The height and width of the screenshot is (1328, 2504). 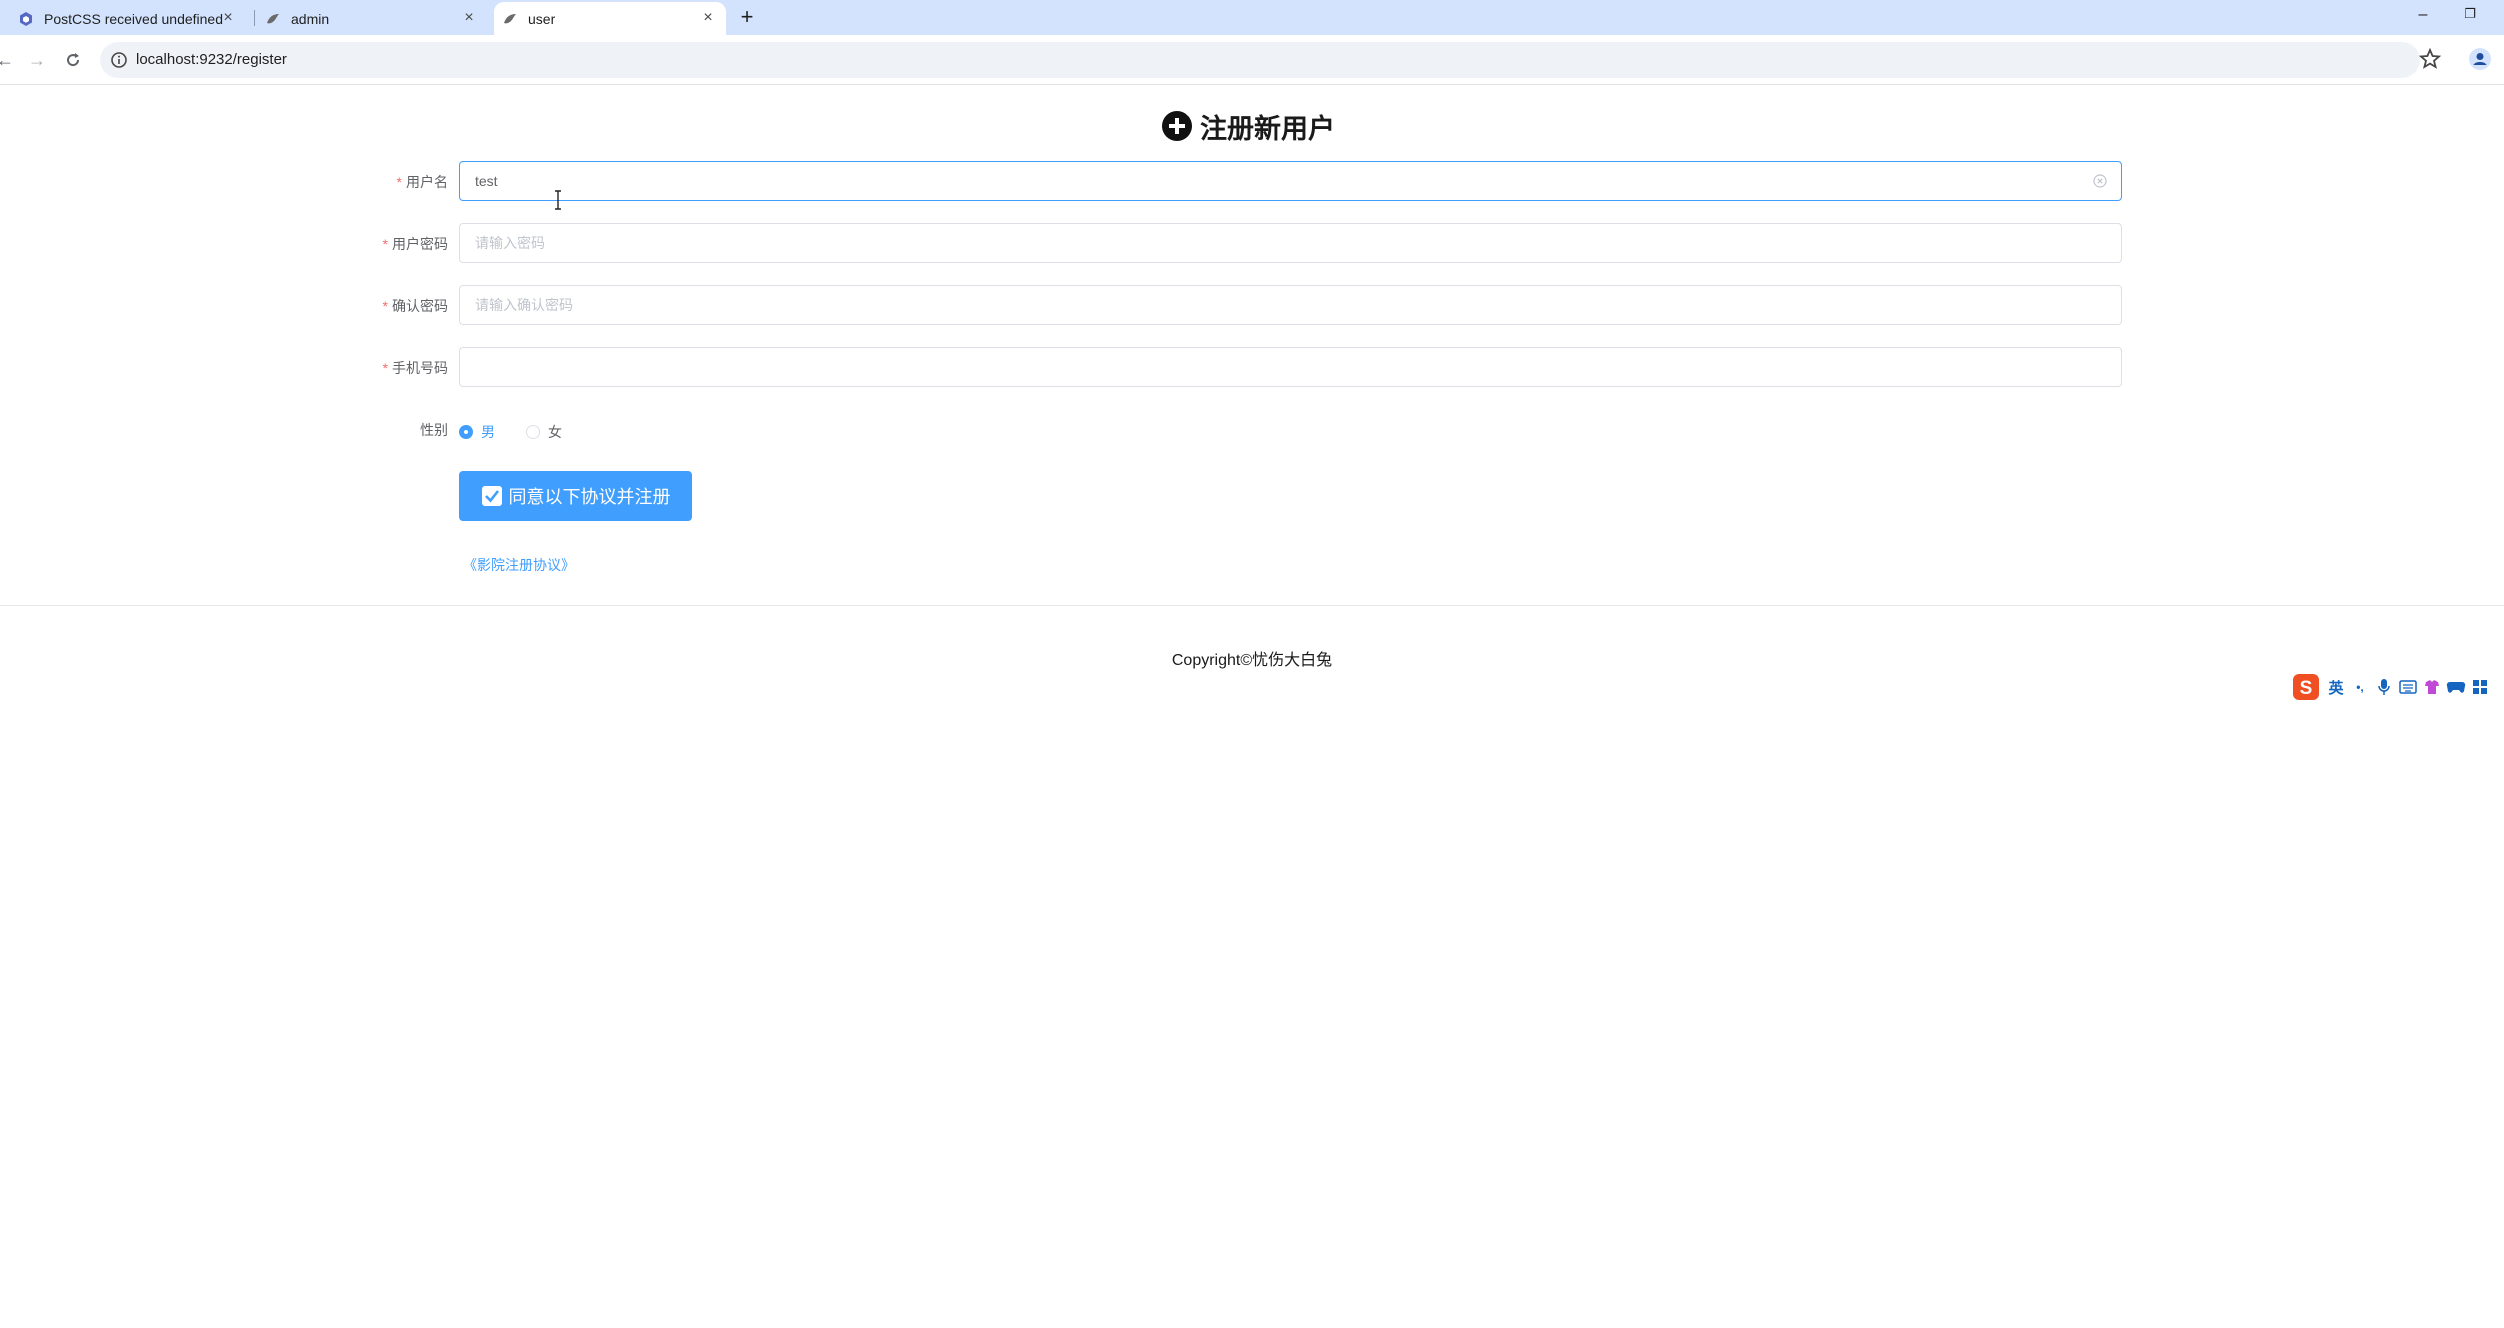 What do you see at coordinates (2336, 687) in the screenshot?
I see `ime-mode-label: 英` at bounding box center [2336, 687].